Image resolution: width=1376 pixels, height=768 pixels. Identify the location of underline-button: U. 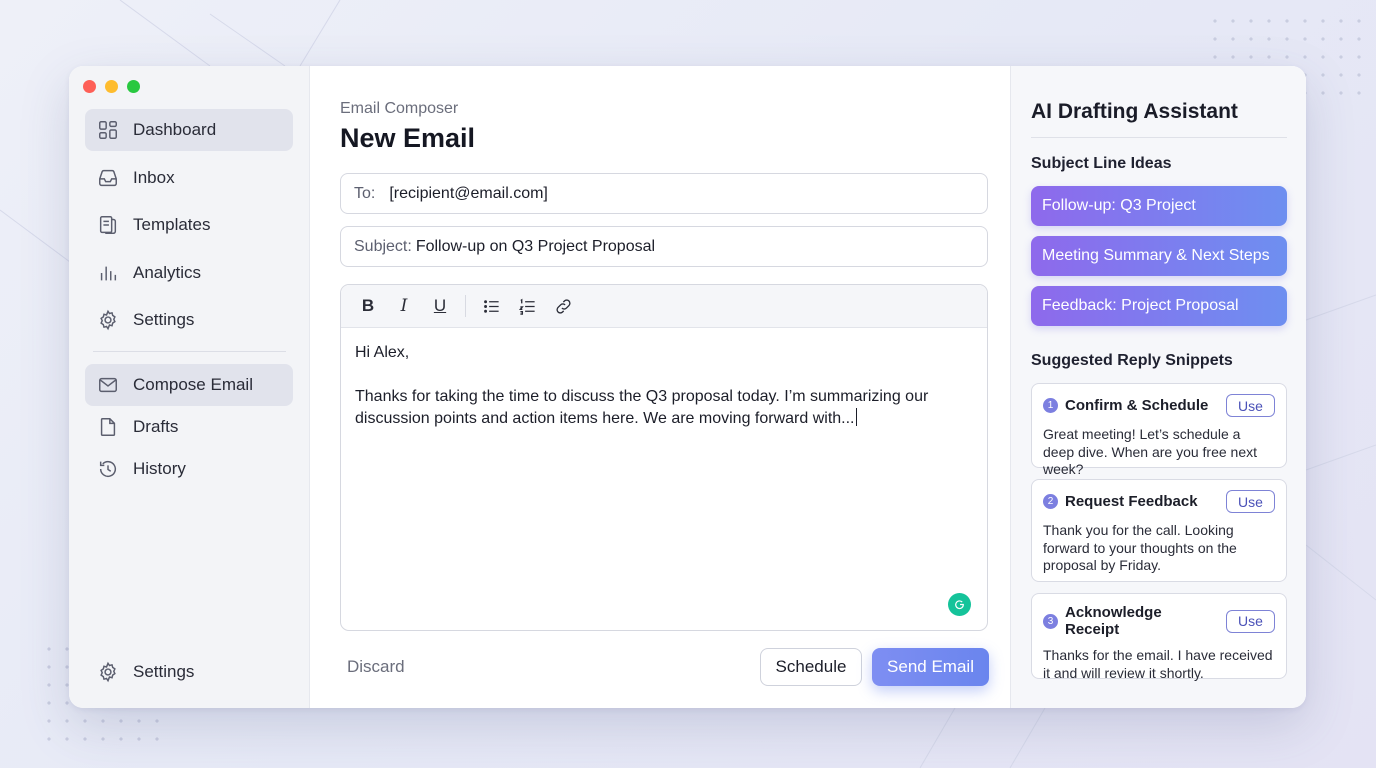
(440, 306).